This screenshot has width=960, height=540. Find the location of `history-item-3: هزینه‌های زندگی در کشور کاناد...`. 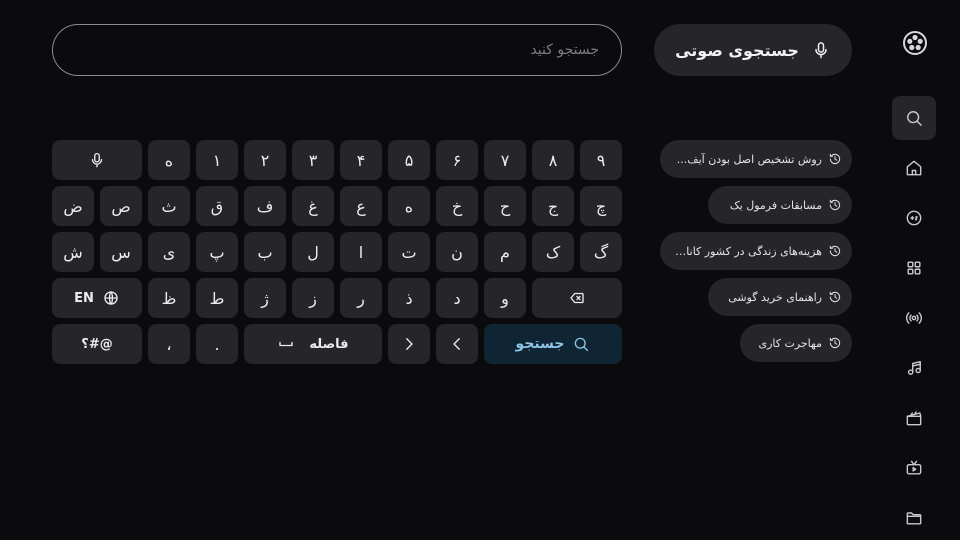

history-item-3: هزینه‌های زندگی در کشور کاناد... is located at coordinates (756, 251).